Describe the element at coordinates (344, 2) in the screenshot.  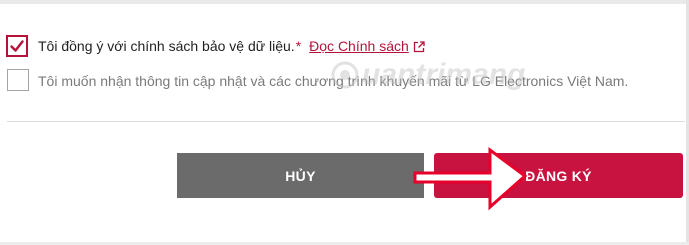
I see `top-border` at that location.